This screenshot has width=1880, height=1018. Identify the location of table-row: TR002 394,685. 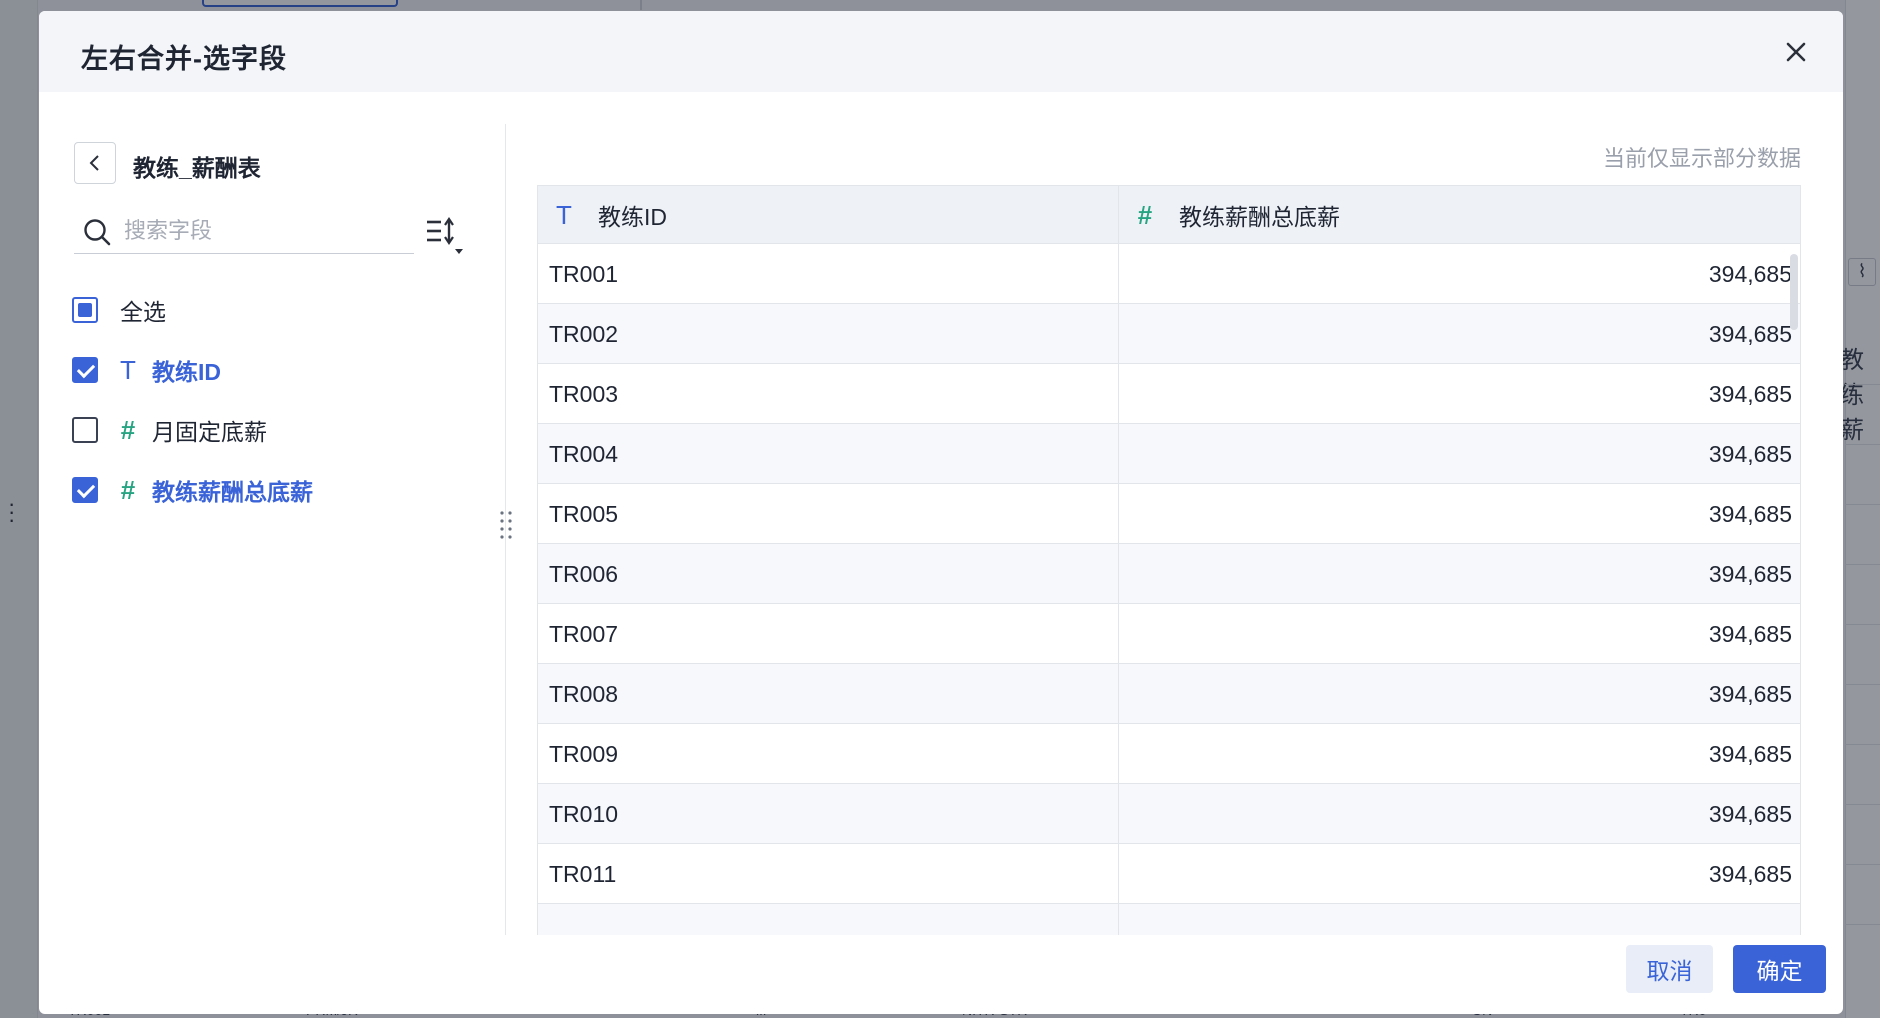
(1169, 334).